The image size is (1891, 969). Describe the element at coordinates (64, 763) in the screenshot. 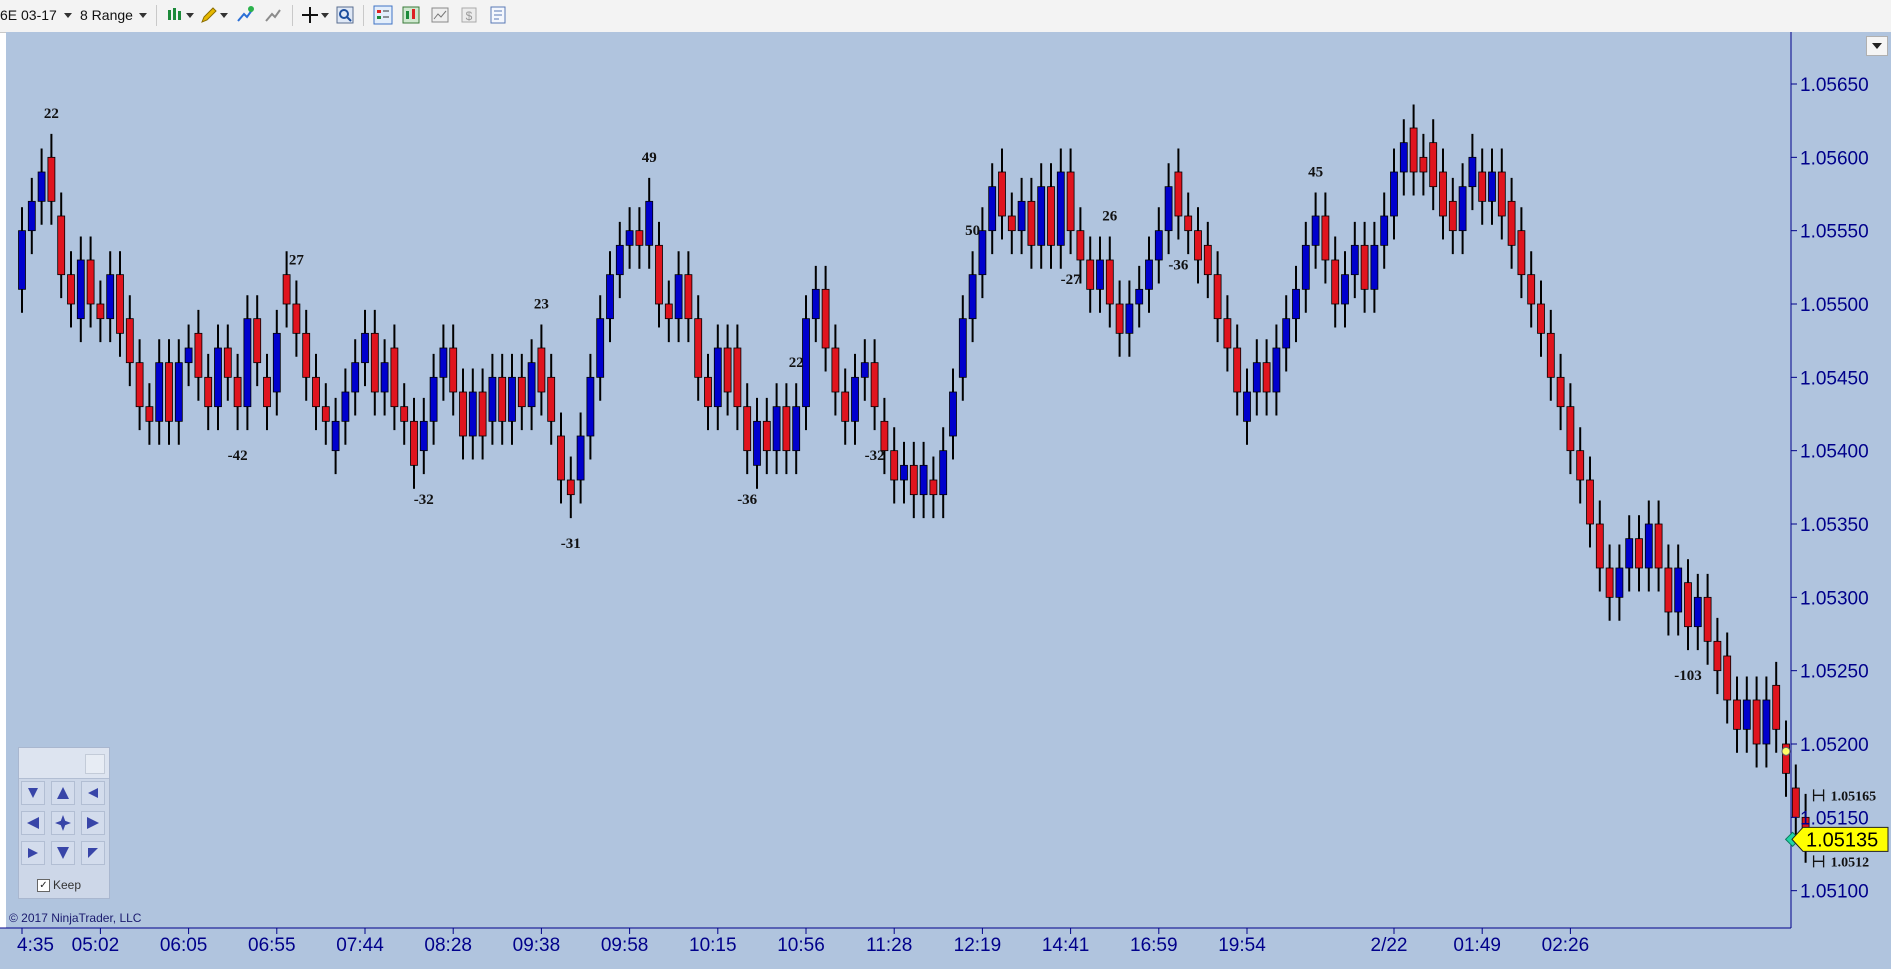

I see `navigator-header` at that location.